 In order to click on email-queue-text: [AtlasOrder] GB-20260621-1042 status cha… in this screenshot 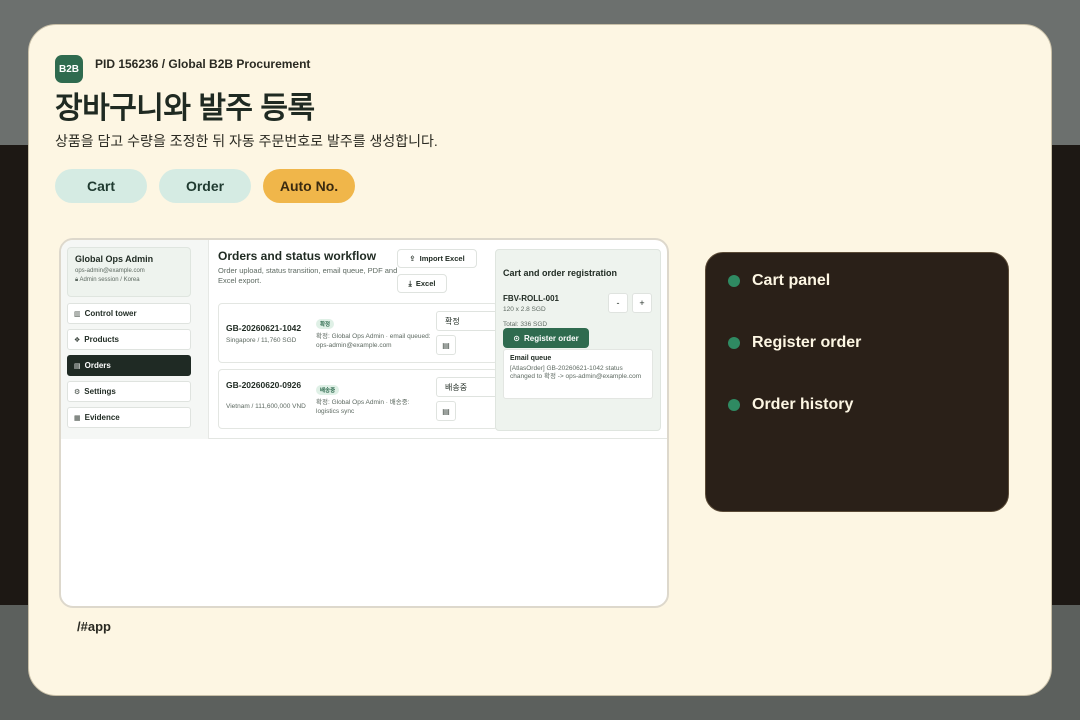, I will do `click(576, 373)`.